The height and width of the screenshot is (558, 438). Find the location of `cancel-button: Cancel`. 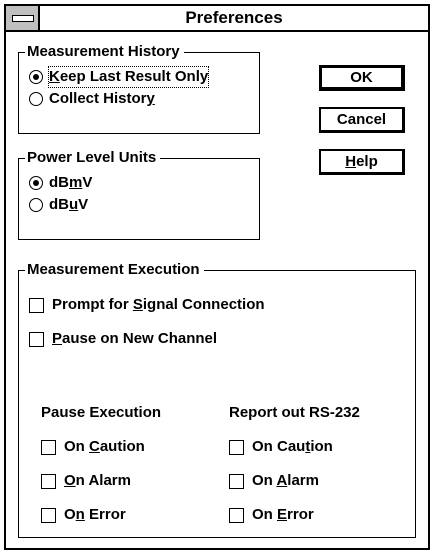

cancel-button: Cancel is located at coordinates (362, 120).